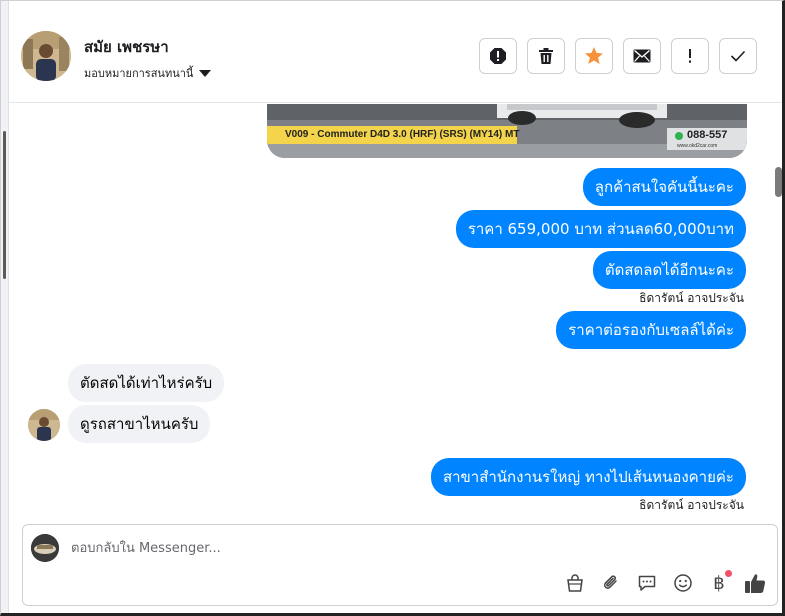 This screenshot has height=616, width=785. I want to click on incoming-message: ดูรถสาขาไหนครับ, so click(139, 424).